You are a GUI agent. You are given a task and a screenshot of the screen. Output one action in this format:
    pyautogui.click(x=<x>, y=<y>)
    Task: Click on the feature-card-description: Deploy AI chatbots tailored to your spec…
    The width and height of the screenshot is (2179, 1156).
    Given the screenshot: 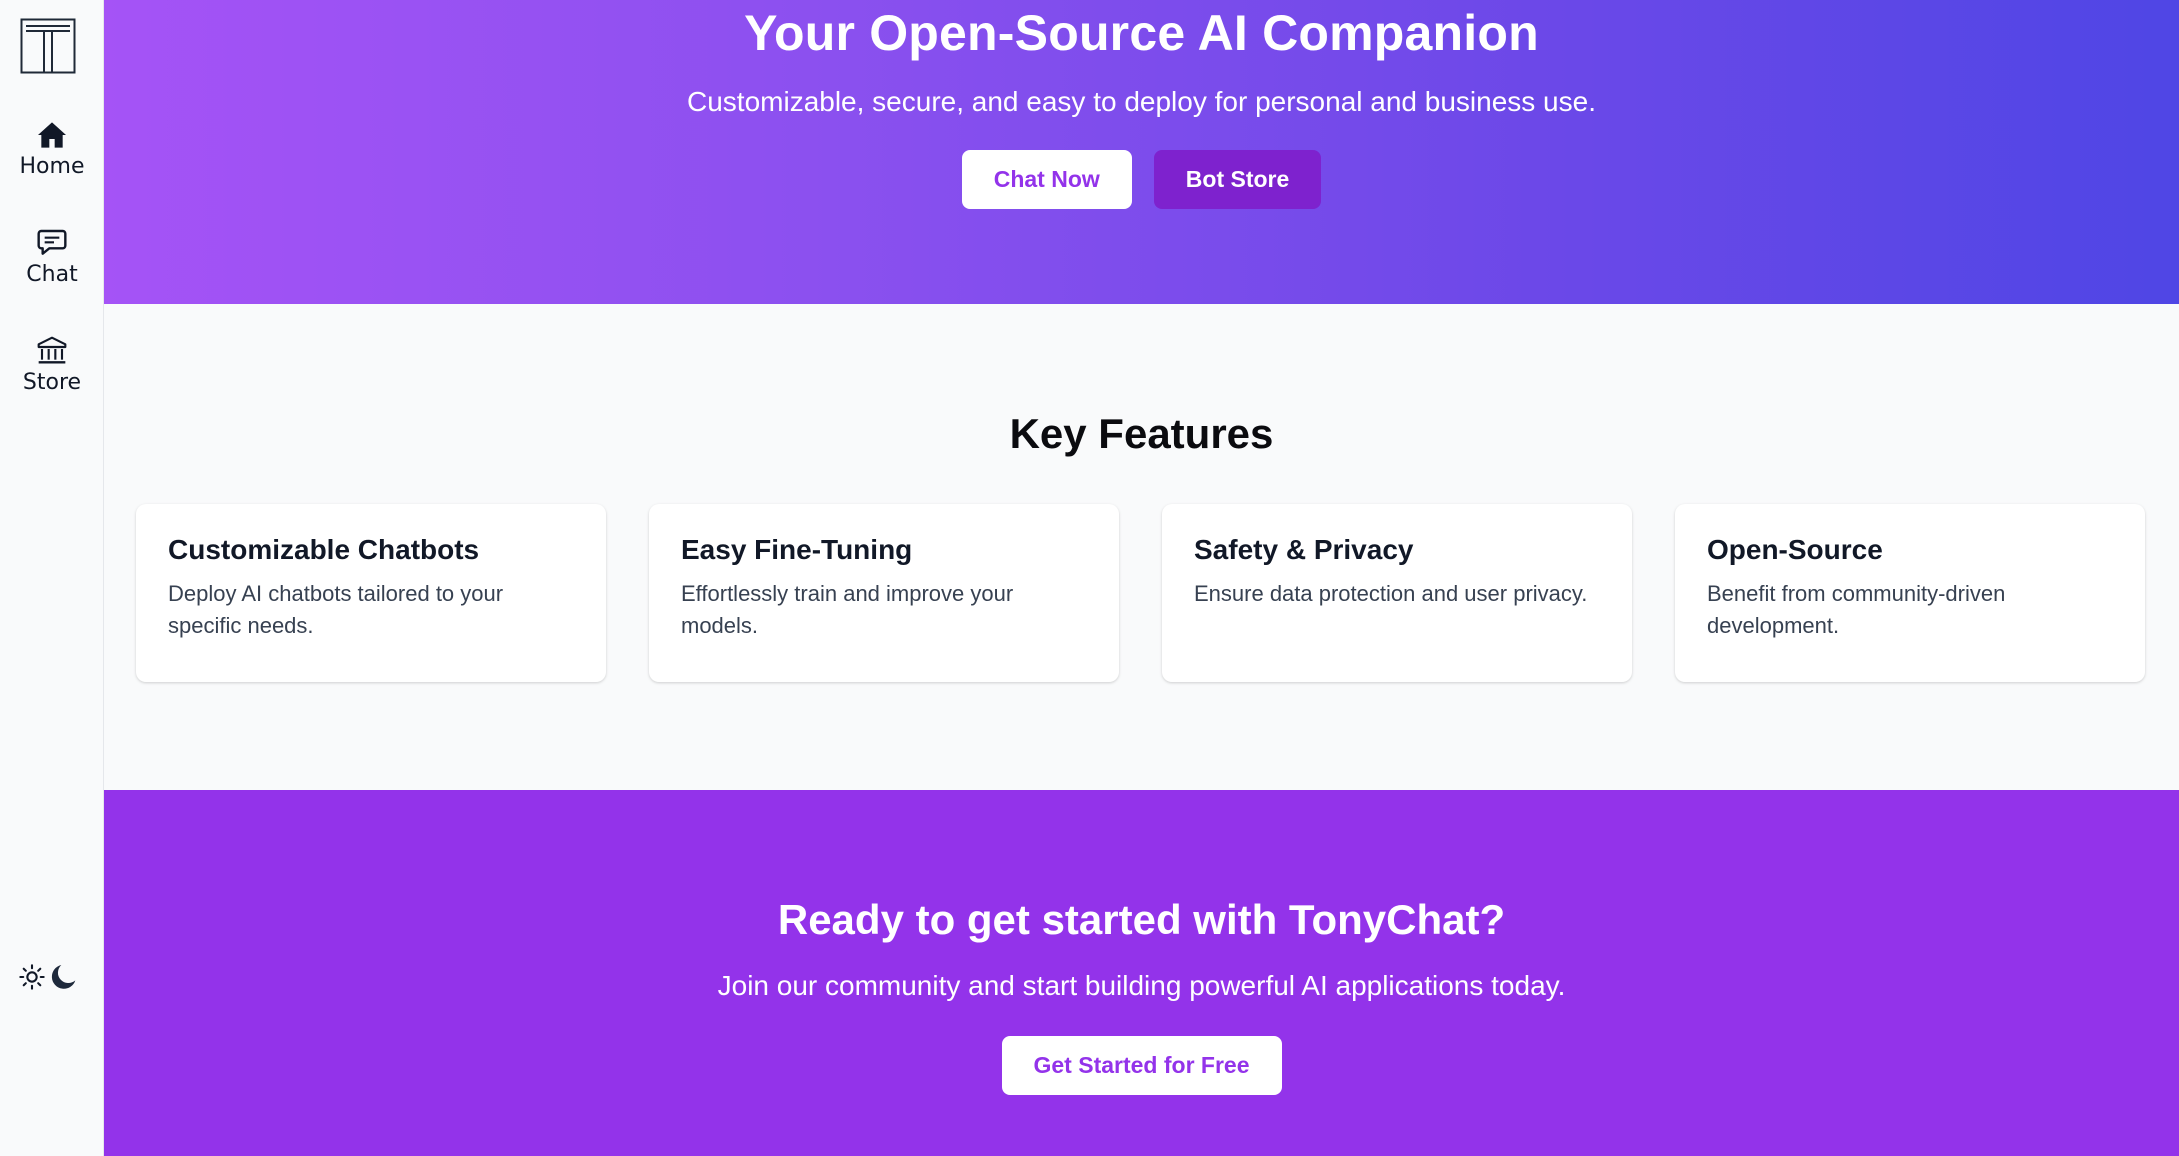 What is the action you would take?
    pyautogui.click(x=336, y=609)
    